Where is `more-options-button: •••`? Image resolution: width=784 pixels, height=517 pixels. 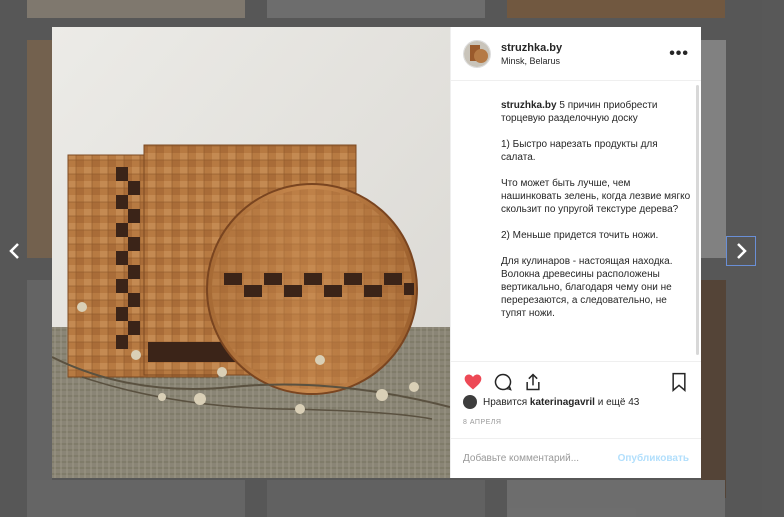
more-options-button: ••• is located at coordinates (679, 54).